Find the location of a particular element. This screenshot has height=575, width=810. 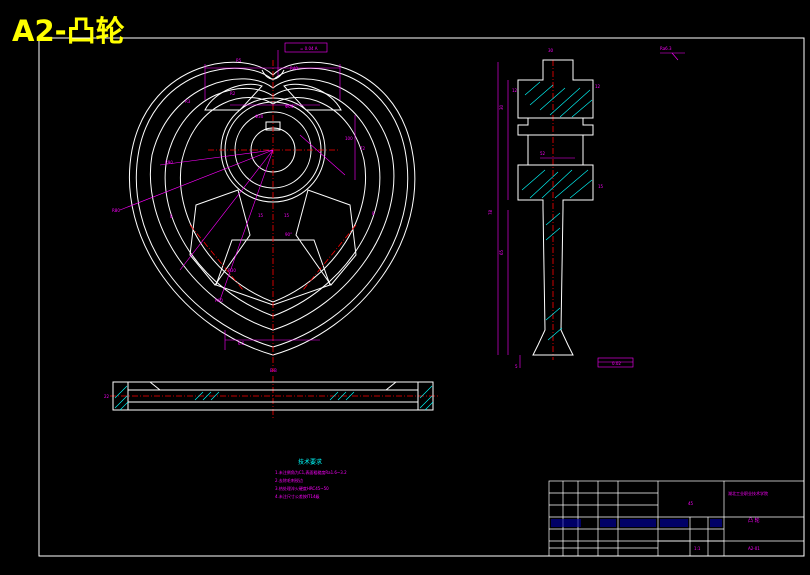

svg-text: R90 is located at coordinates (169, 162).